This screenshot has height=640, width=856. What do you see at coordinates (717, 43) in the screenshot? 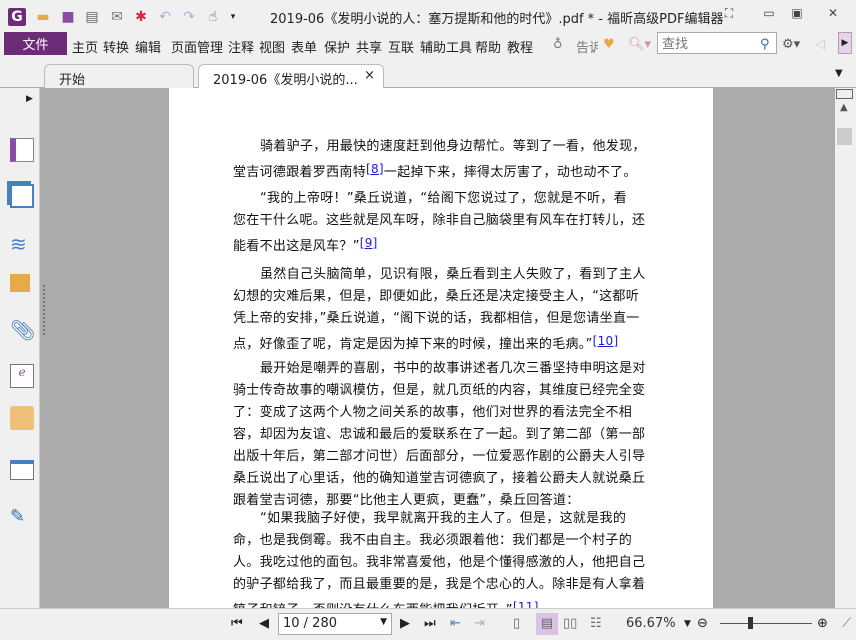
I see `search-input` at bounding box center [717, 43].